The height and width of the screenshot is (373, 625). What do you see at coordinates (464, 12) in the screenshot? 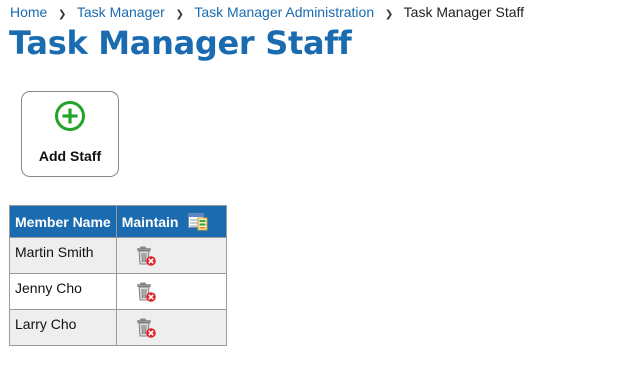
I see `breadcrumb-current: Task Manager Staff` at bounding box center [464, 12].